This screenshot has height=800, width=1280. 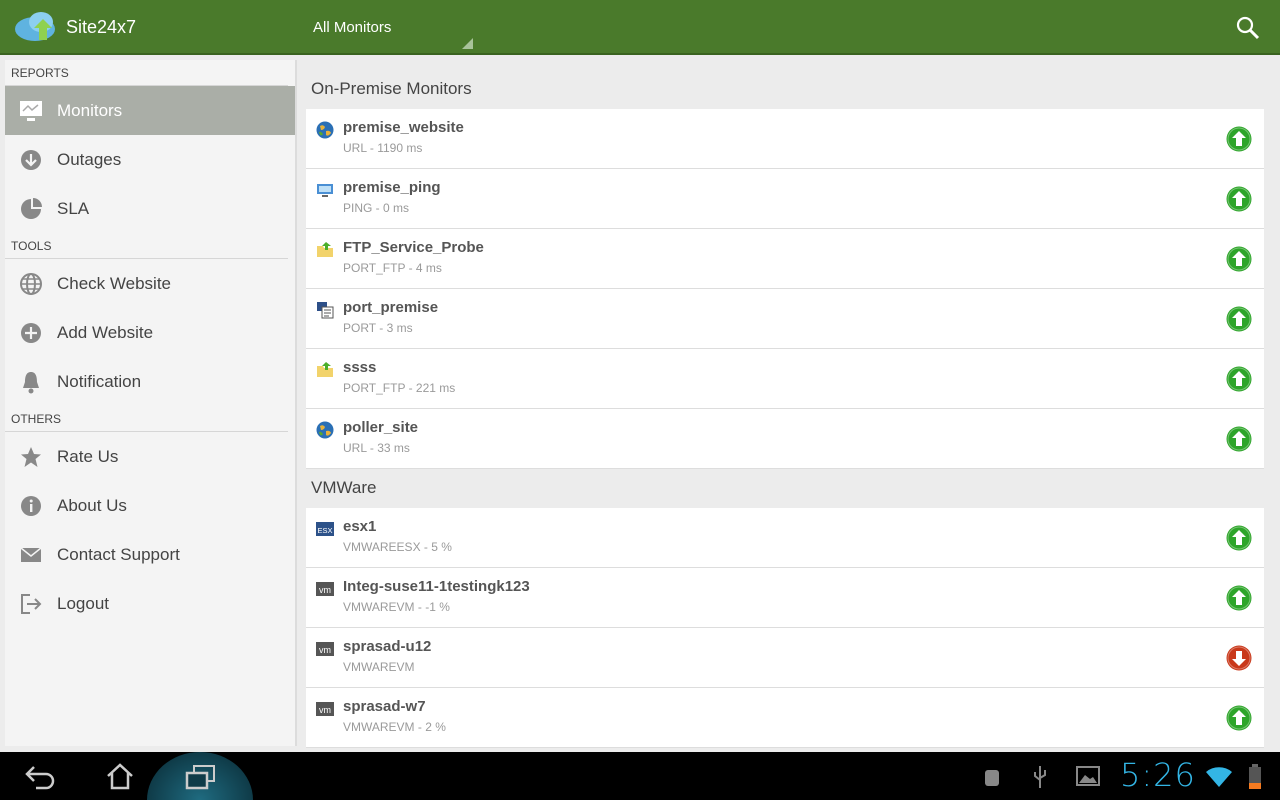 I want to click on download-arrow-icon, so click(x=31, y=160).